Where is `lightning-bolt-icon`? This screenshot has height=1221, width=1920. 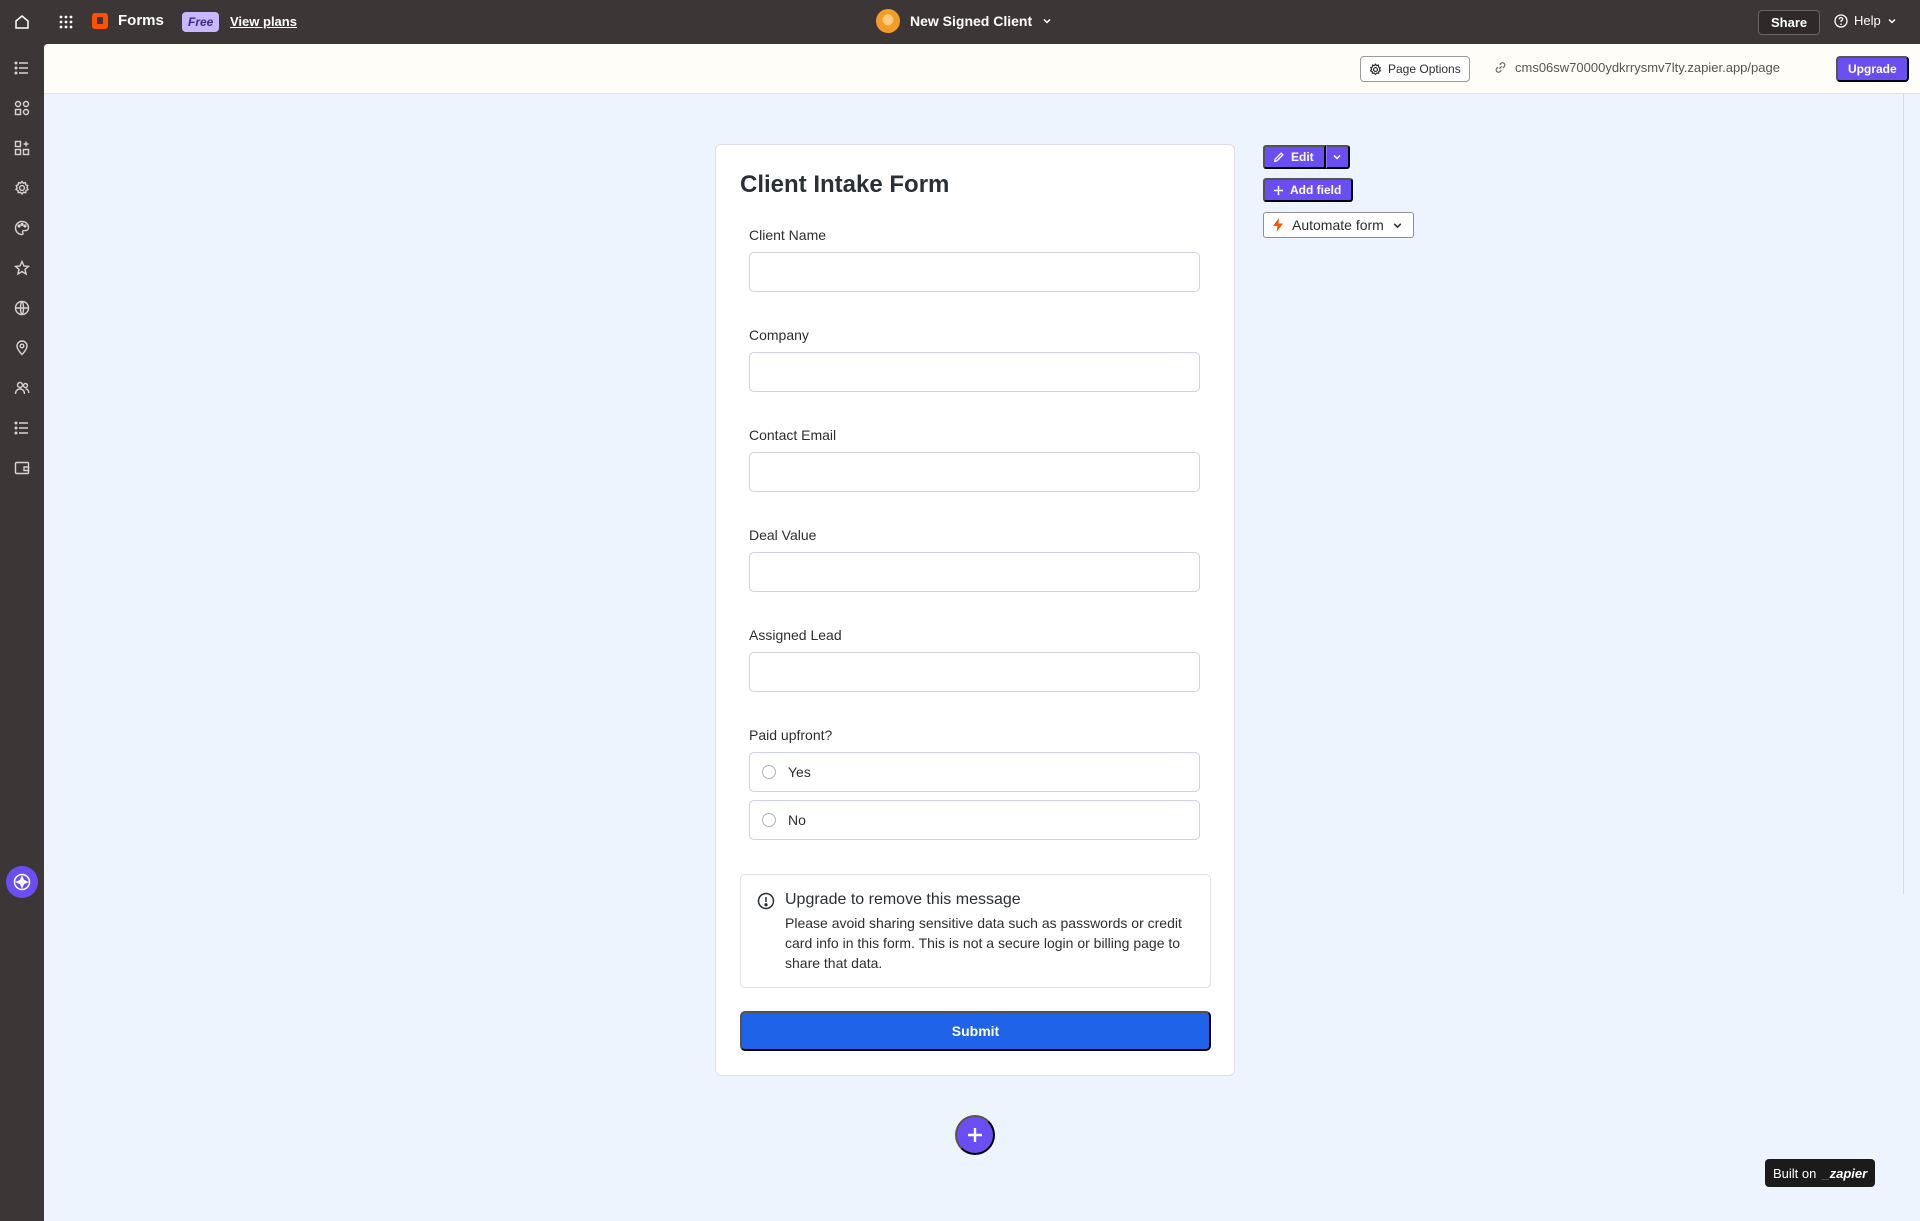
lightning-bolt-icon is located at coordinates (1278, 225).